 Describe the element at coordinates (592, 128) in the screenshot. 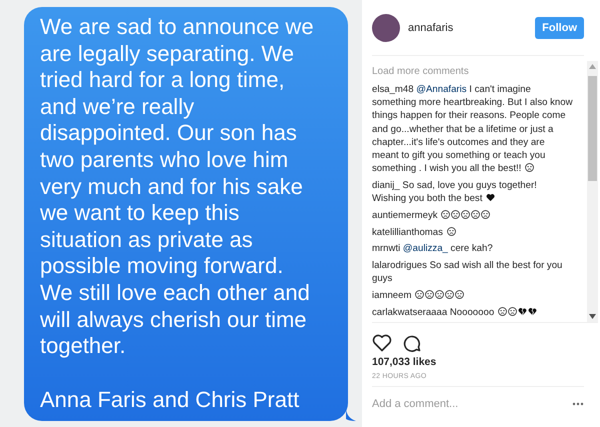

I see `scrollbar-thumb` at that location.